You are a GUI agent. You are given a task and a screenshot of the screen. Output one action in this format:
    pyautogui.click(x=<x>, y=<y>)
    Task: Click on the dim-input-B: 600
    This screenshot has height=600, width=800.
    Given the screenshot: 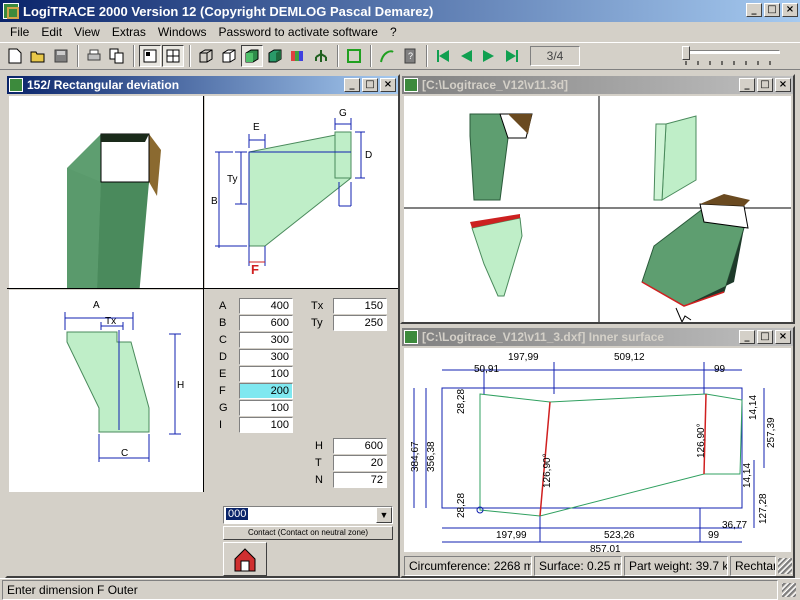 What is the action you would take?
    pyautogui.click(x=266, y=323)
    